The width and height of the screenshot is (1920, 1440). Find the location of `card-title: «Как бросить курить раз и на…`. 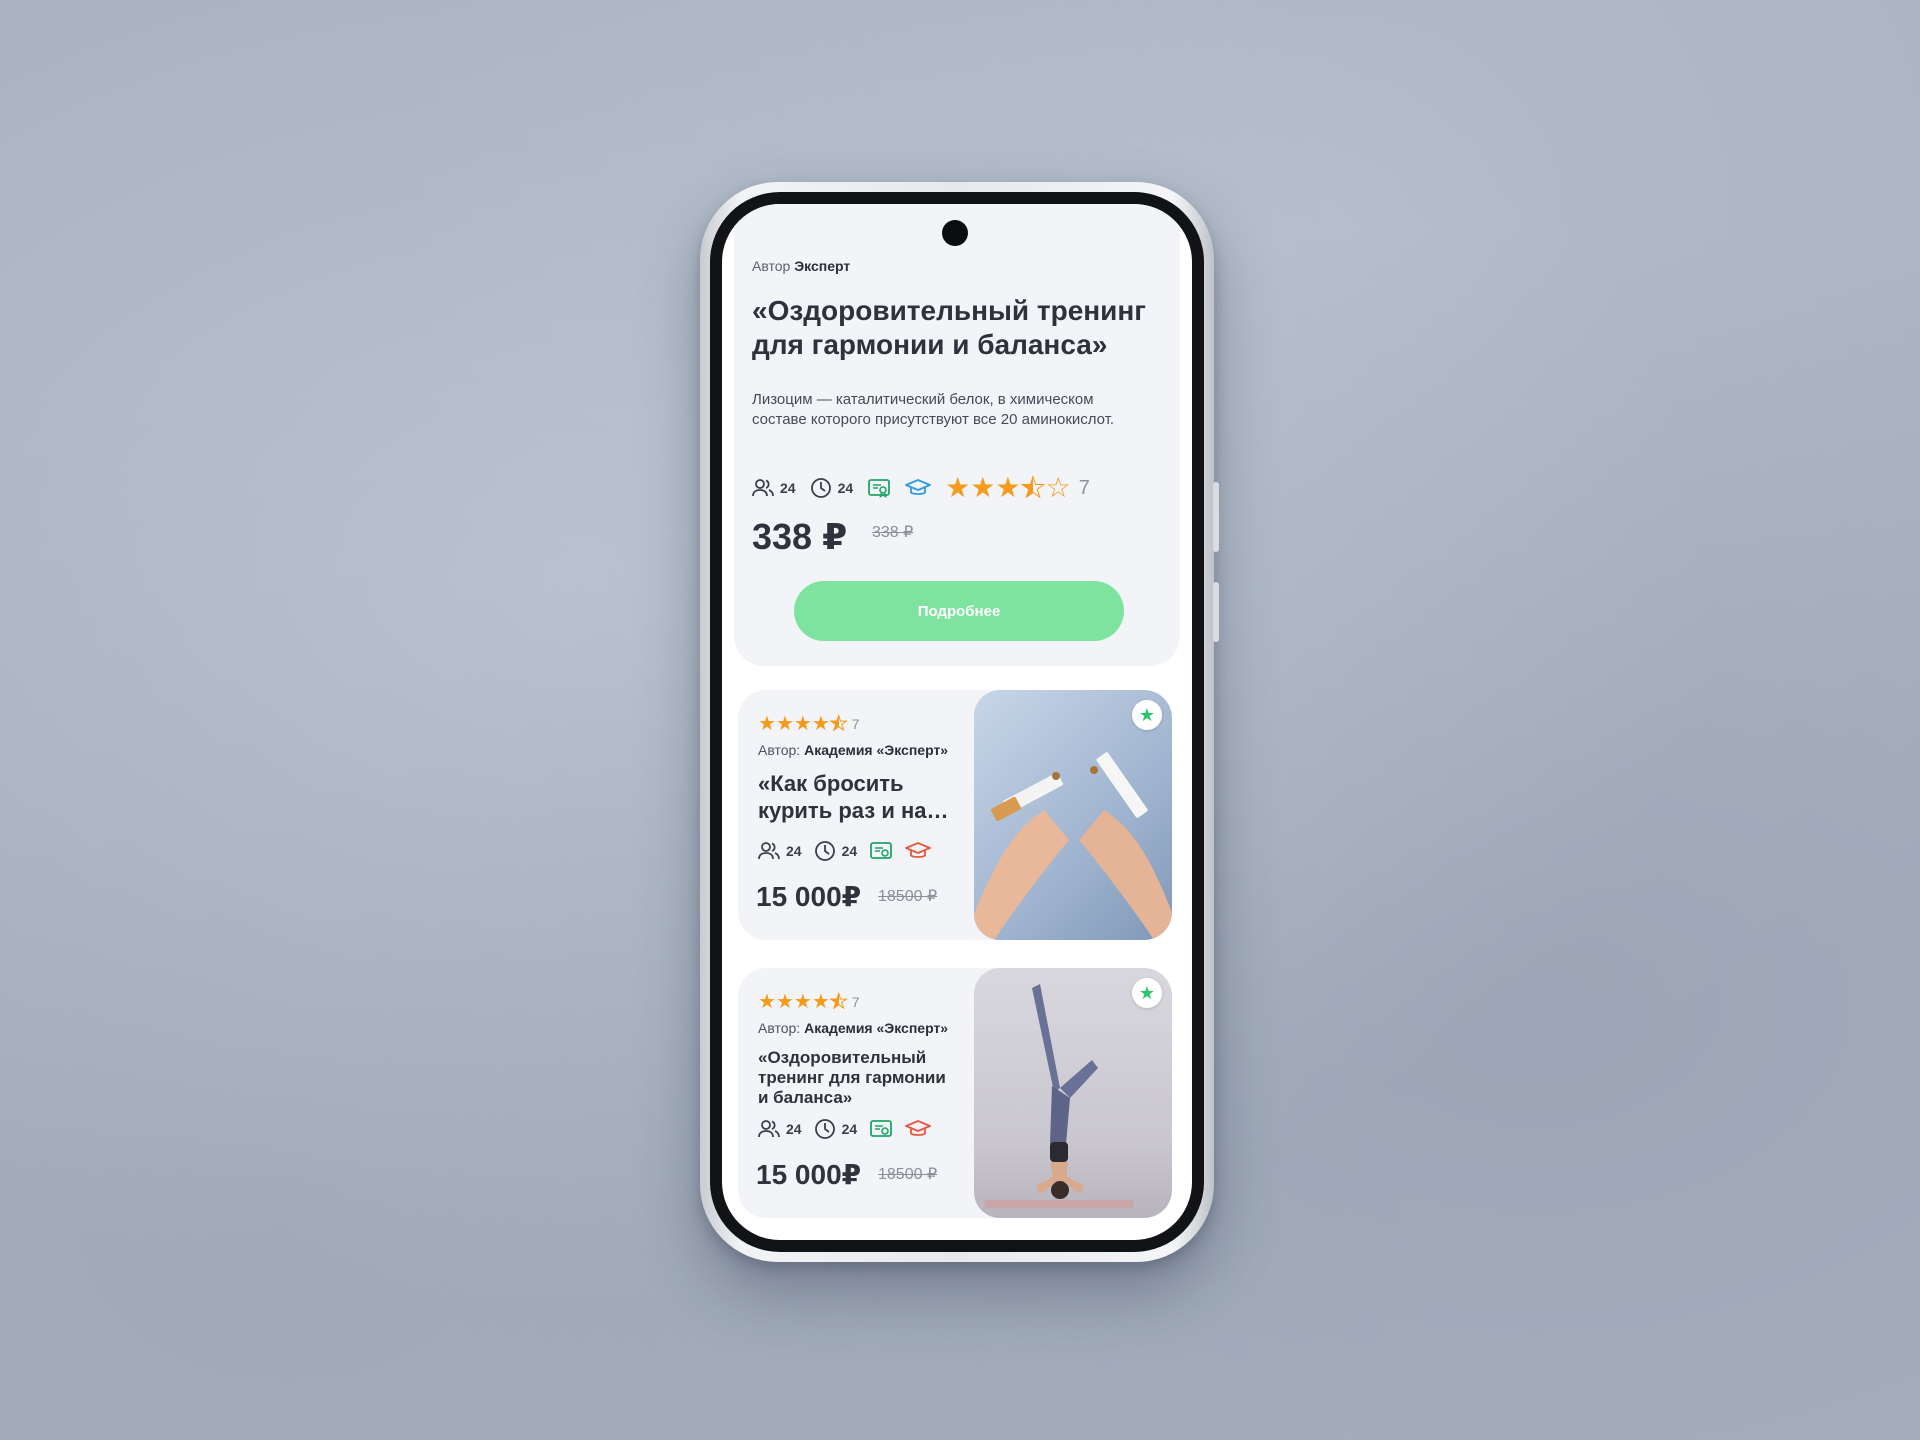

card-title: «Как бросить курить раз и на… is located at coordinates (858, 797).